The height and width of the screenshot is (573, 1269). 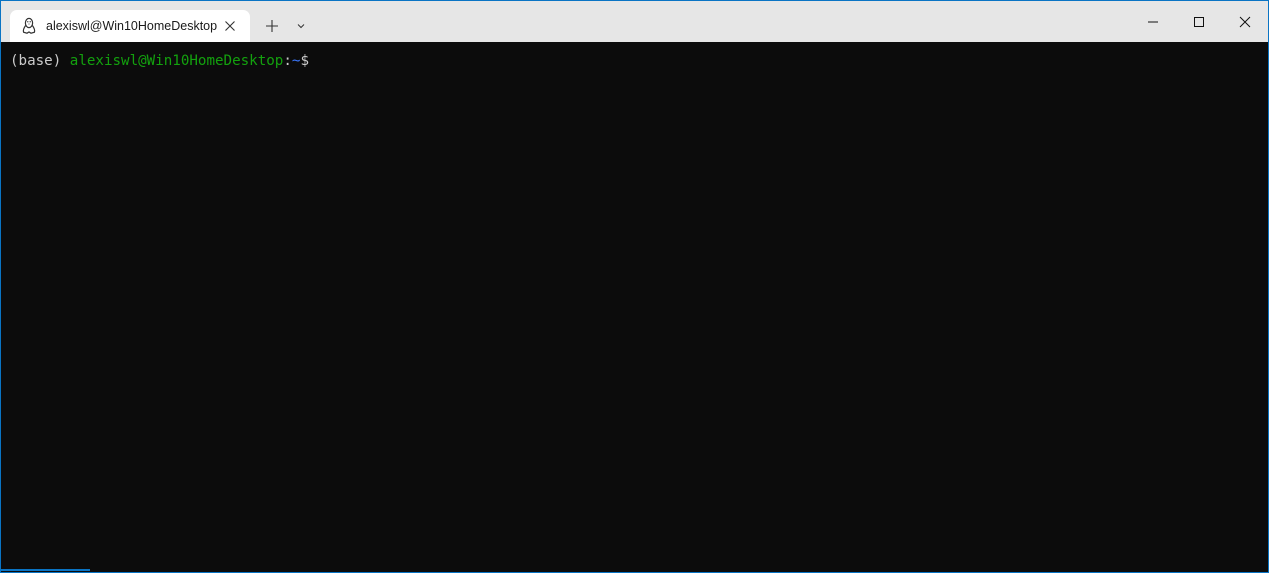 I want to click on tab-active: alexiswl@Win10HomeDesktop, so click(x=130, y=26).